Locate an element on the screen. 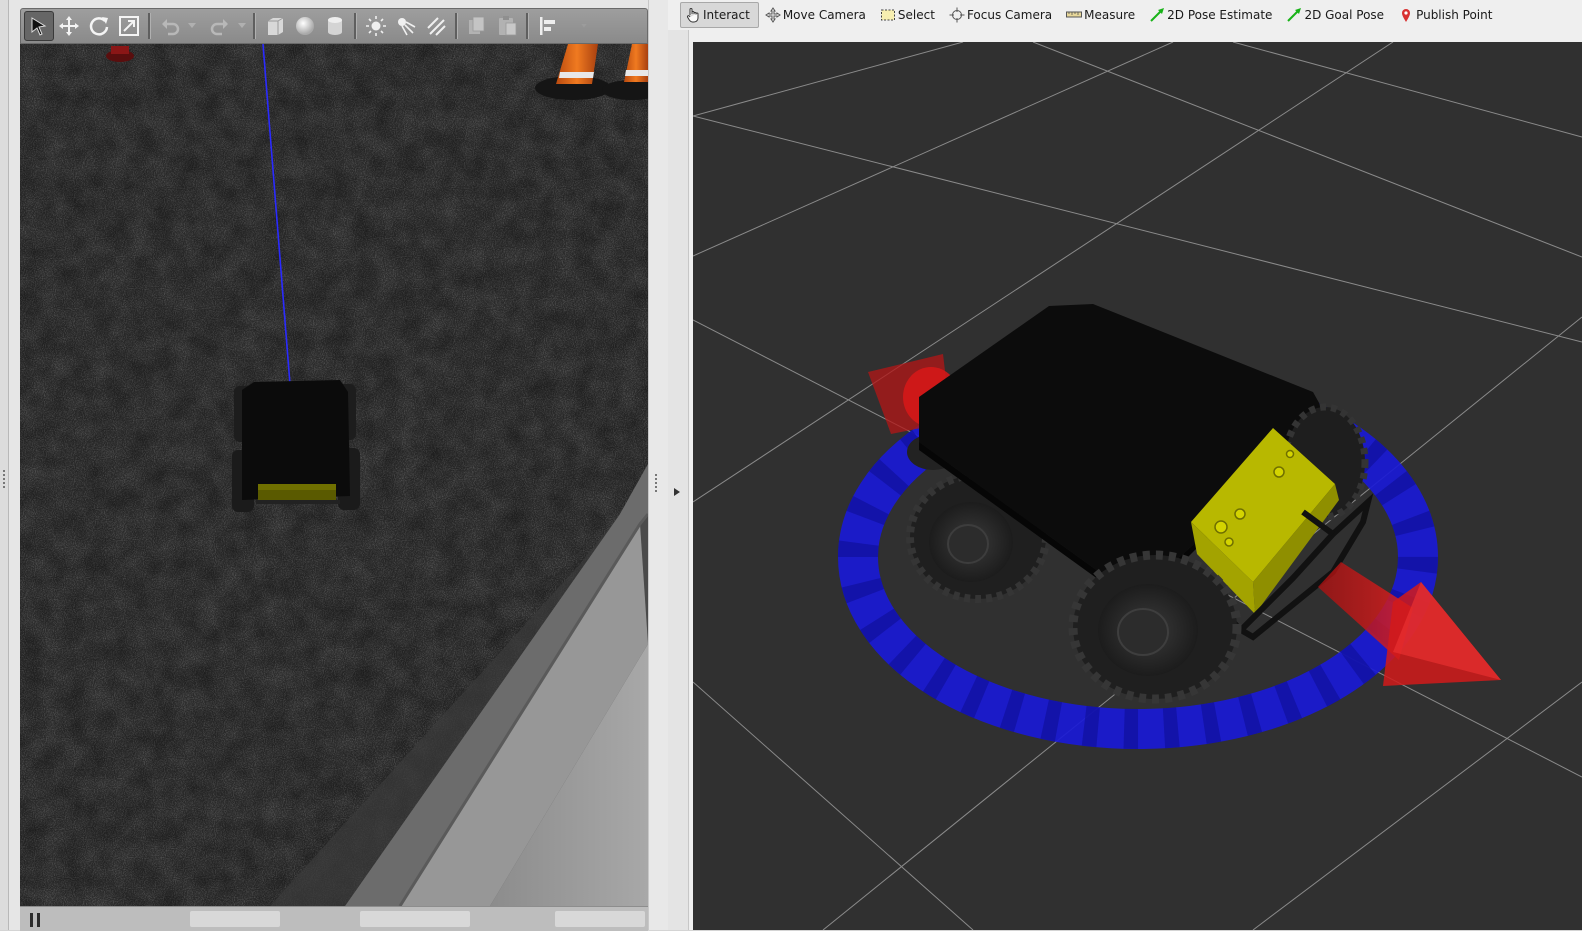  copy-button is located at coordinates (477, 26).